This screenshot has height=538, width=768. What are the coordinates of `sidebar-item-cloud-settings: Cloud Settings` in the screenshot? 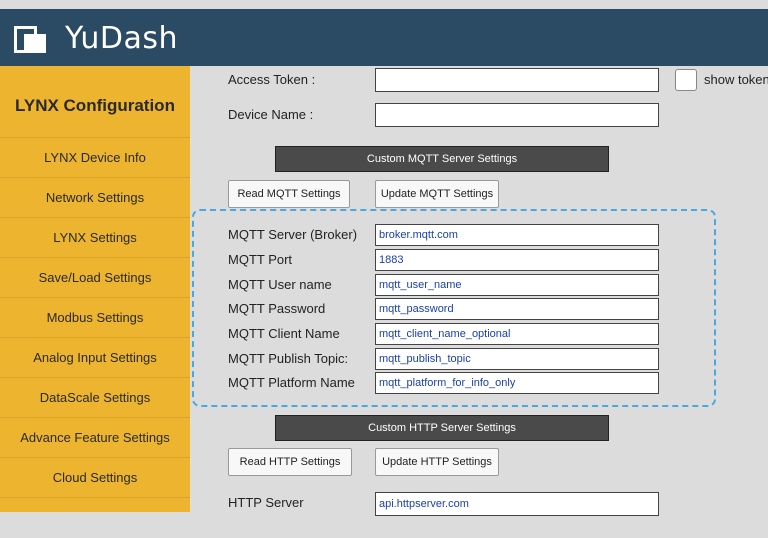 It's located at (95, 477).